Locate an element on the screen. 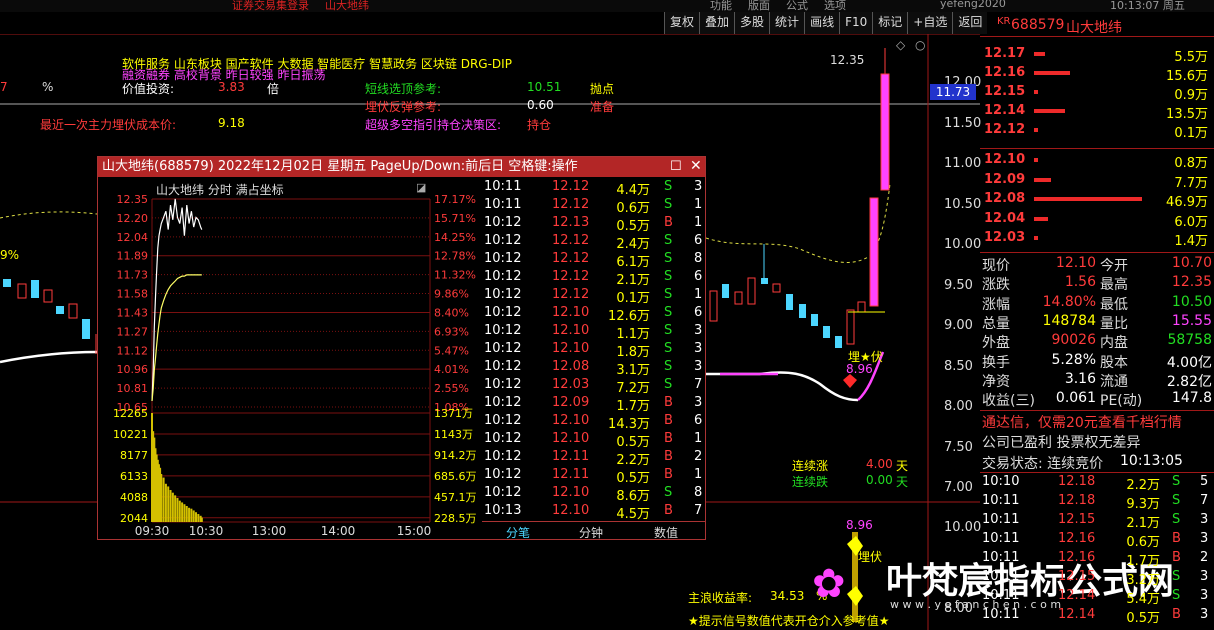  draw-line-button: 画线 is located at coordinates (822, 23).